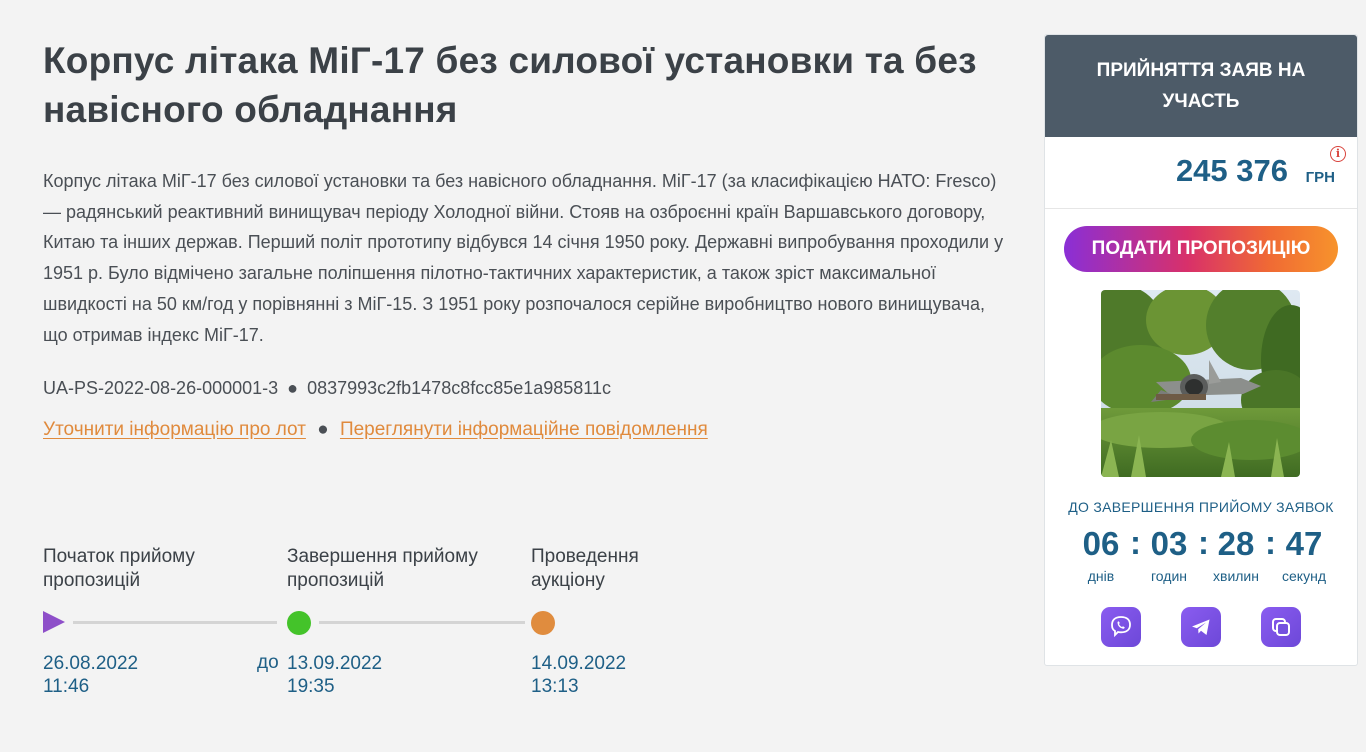 The image size is (1366, 752). I want to click on view-notice-link: Переглянути інформаційне повідомлення, so click(524, 429).